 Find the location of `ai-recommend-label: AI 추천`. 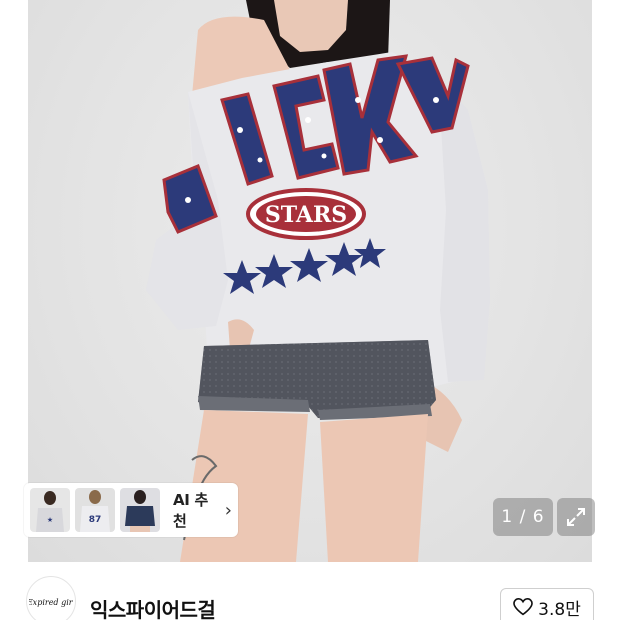

ai-recommend-label: AI 추천 is located at coordinates (193, 510).